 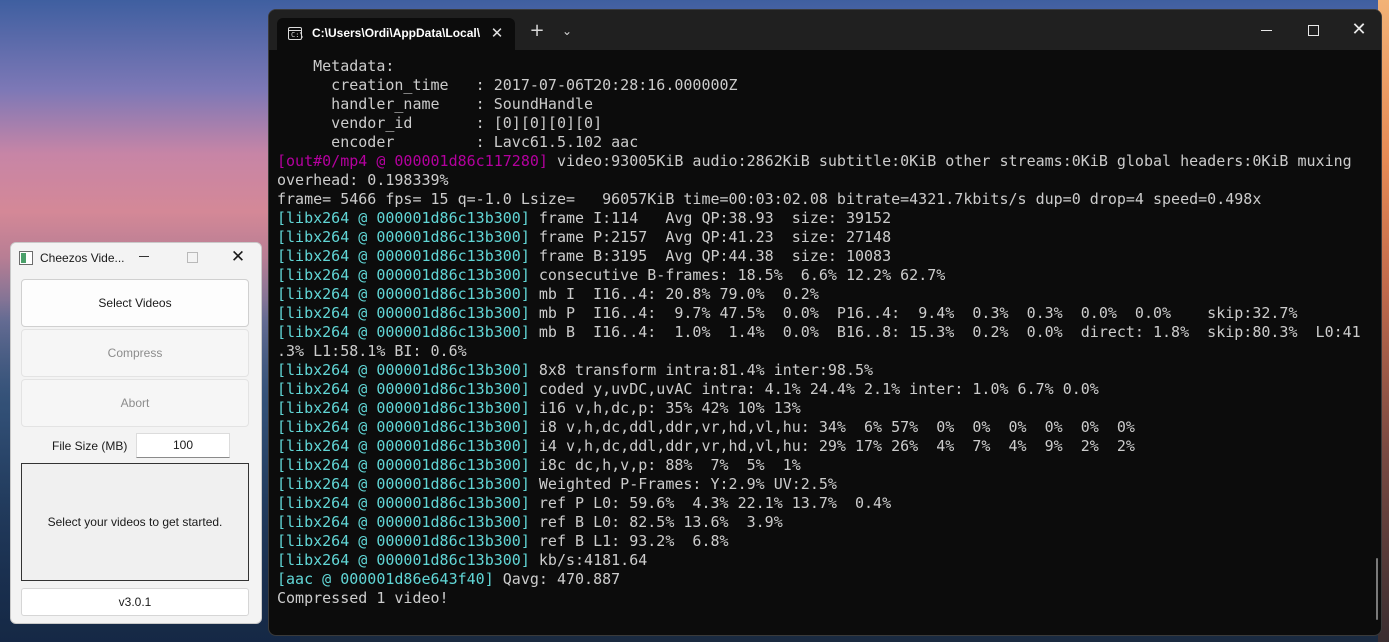 What do you see at coordinates (135, 353) in the screenshot?
I see `compress-button: Compress` at bounding box center [135, 353].